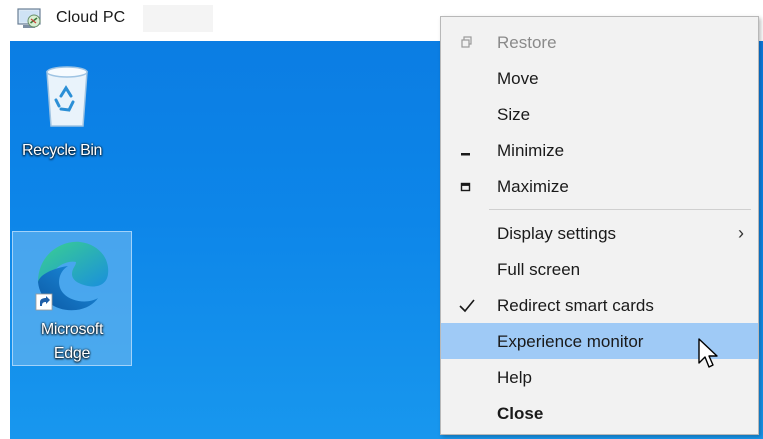 Image resolution: width=763 pixels, height=439 pixels. Describe the element at coordinates (527, 42) in the screenshot. I see `menu-item-label: Restore` at that location.